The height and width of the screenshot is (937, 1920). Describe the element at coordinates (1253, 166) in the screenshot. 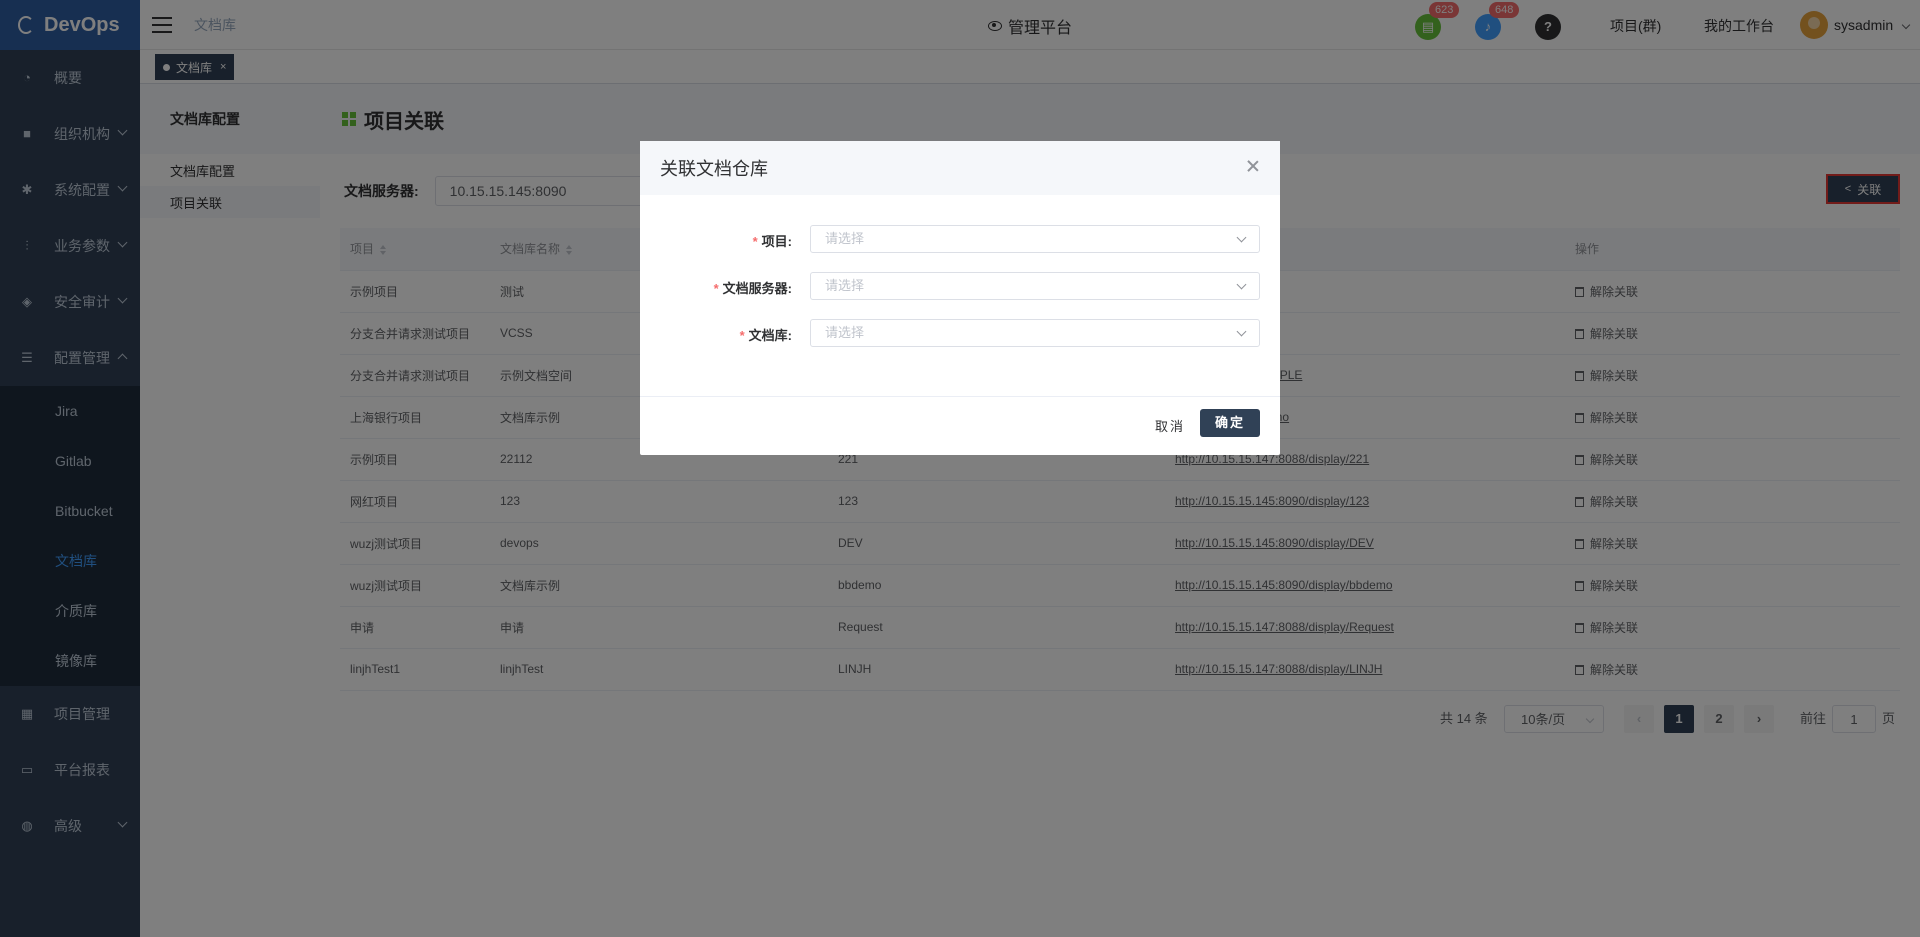

I see `close-icon` at that location.